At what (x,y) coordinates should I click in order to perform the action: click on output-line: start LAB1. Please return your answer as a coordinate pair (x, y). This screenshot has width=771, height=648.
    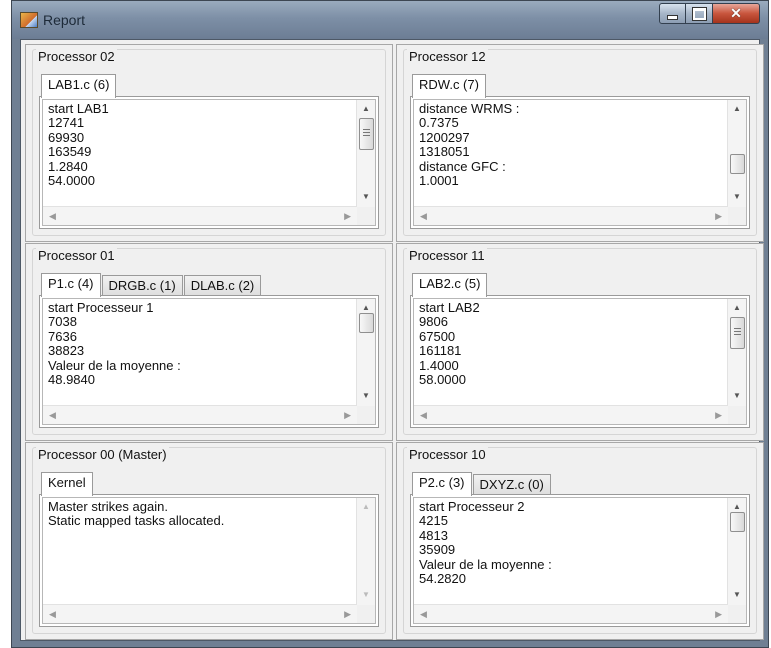
    Looking at the image, I should click on (78, 109).